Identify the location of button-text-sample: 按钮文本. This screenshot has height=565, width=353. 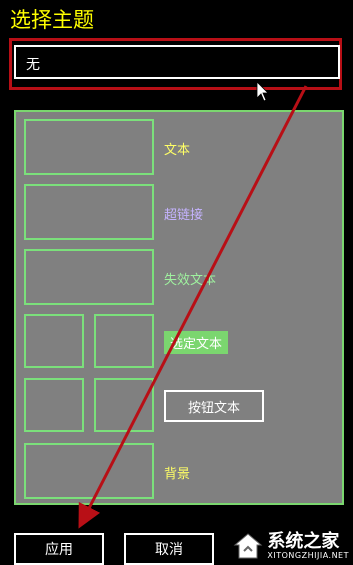
(214, 406).